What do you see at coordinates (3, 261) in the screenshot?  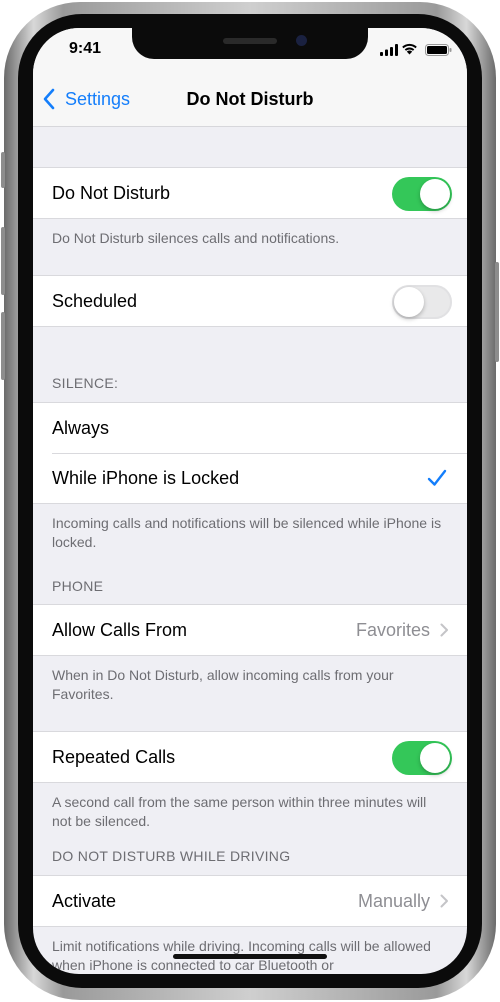 I see `volume-up-button` at bounding box center [3, 261].